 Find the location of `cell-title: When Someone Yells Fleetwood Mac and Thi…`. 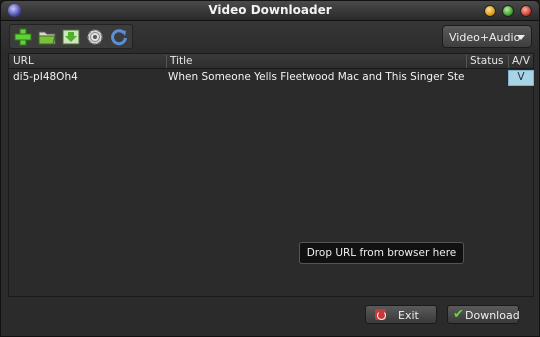

cell-title: When Someone Yells Fleetwood Mac and Thi… is located at coordinates (316, 78).